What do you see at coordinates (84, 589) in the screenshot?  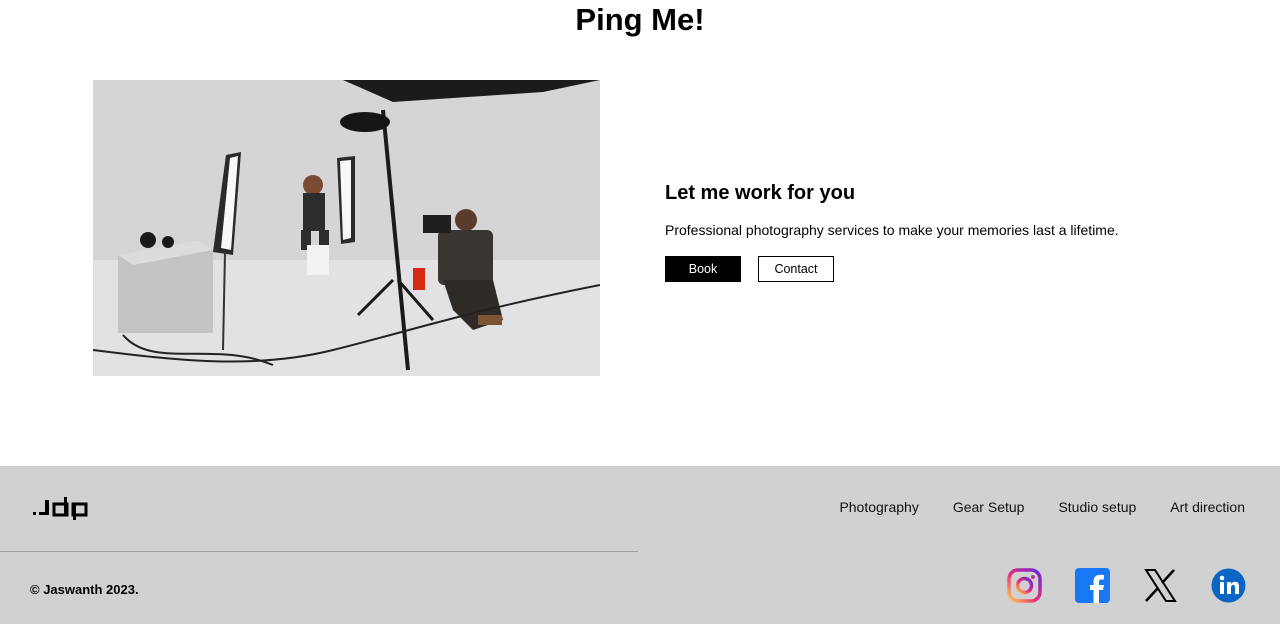 I see `copyright: © Jaswanth 2023.` at bounding box center [84, 589].